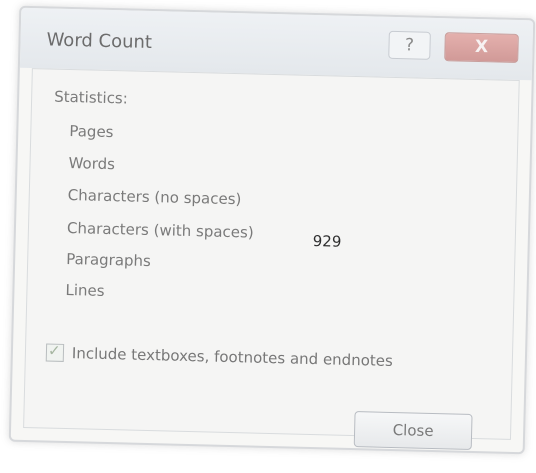  I want to click on close-icon: X, so click(481, 47).